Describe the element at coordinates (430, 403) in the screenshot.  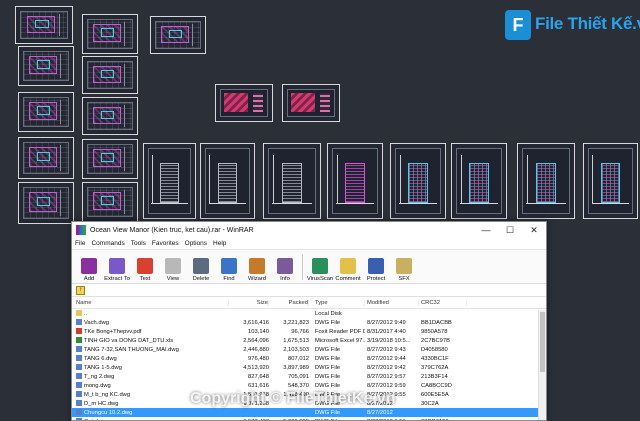
I see `file-crc-cell: 30C2A` at that location.